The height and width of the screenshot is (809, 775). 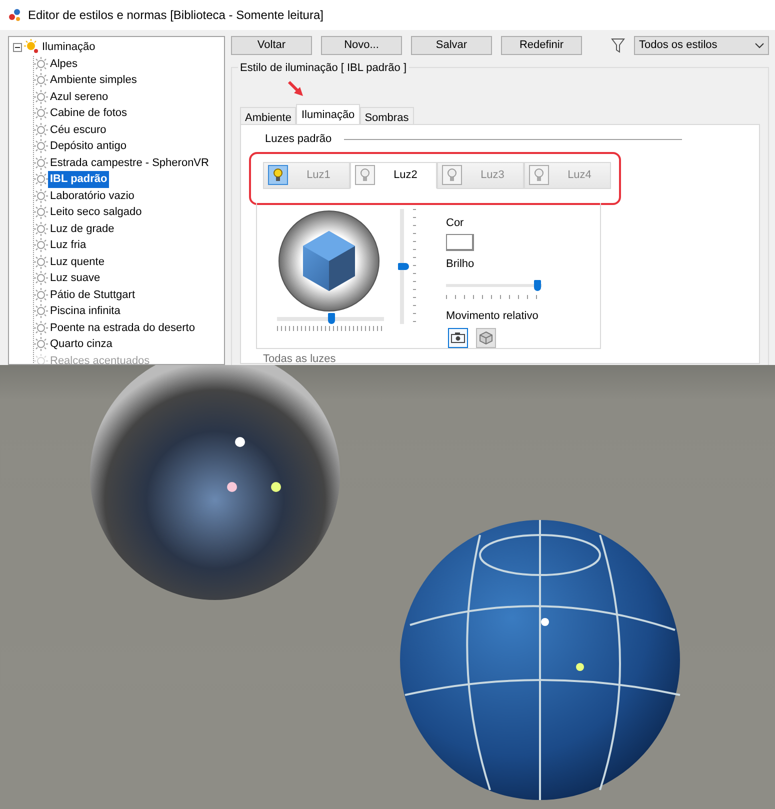 I want to click on color-label: Cor, so click(x=455, y=223).